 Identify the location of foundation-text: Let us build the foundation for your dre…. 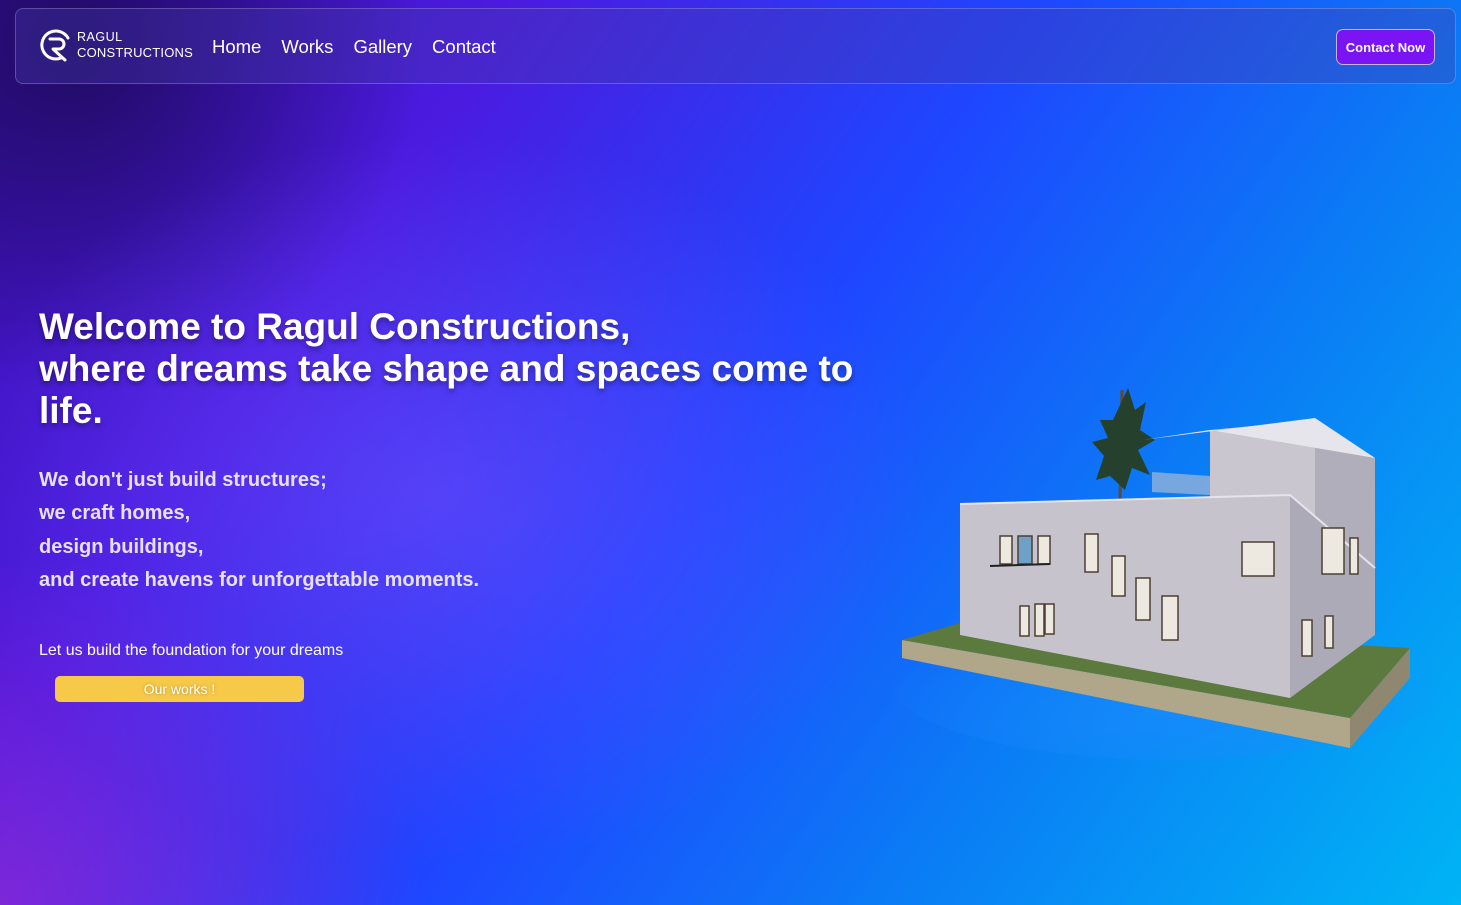
(191, 650).